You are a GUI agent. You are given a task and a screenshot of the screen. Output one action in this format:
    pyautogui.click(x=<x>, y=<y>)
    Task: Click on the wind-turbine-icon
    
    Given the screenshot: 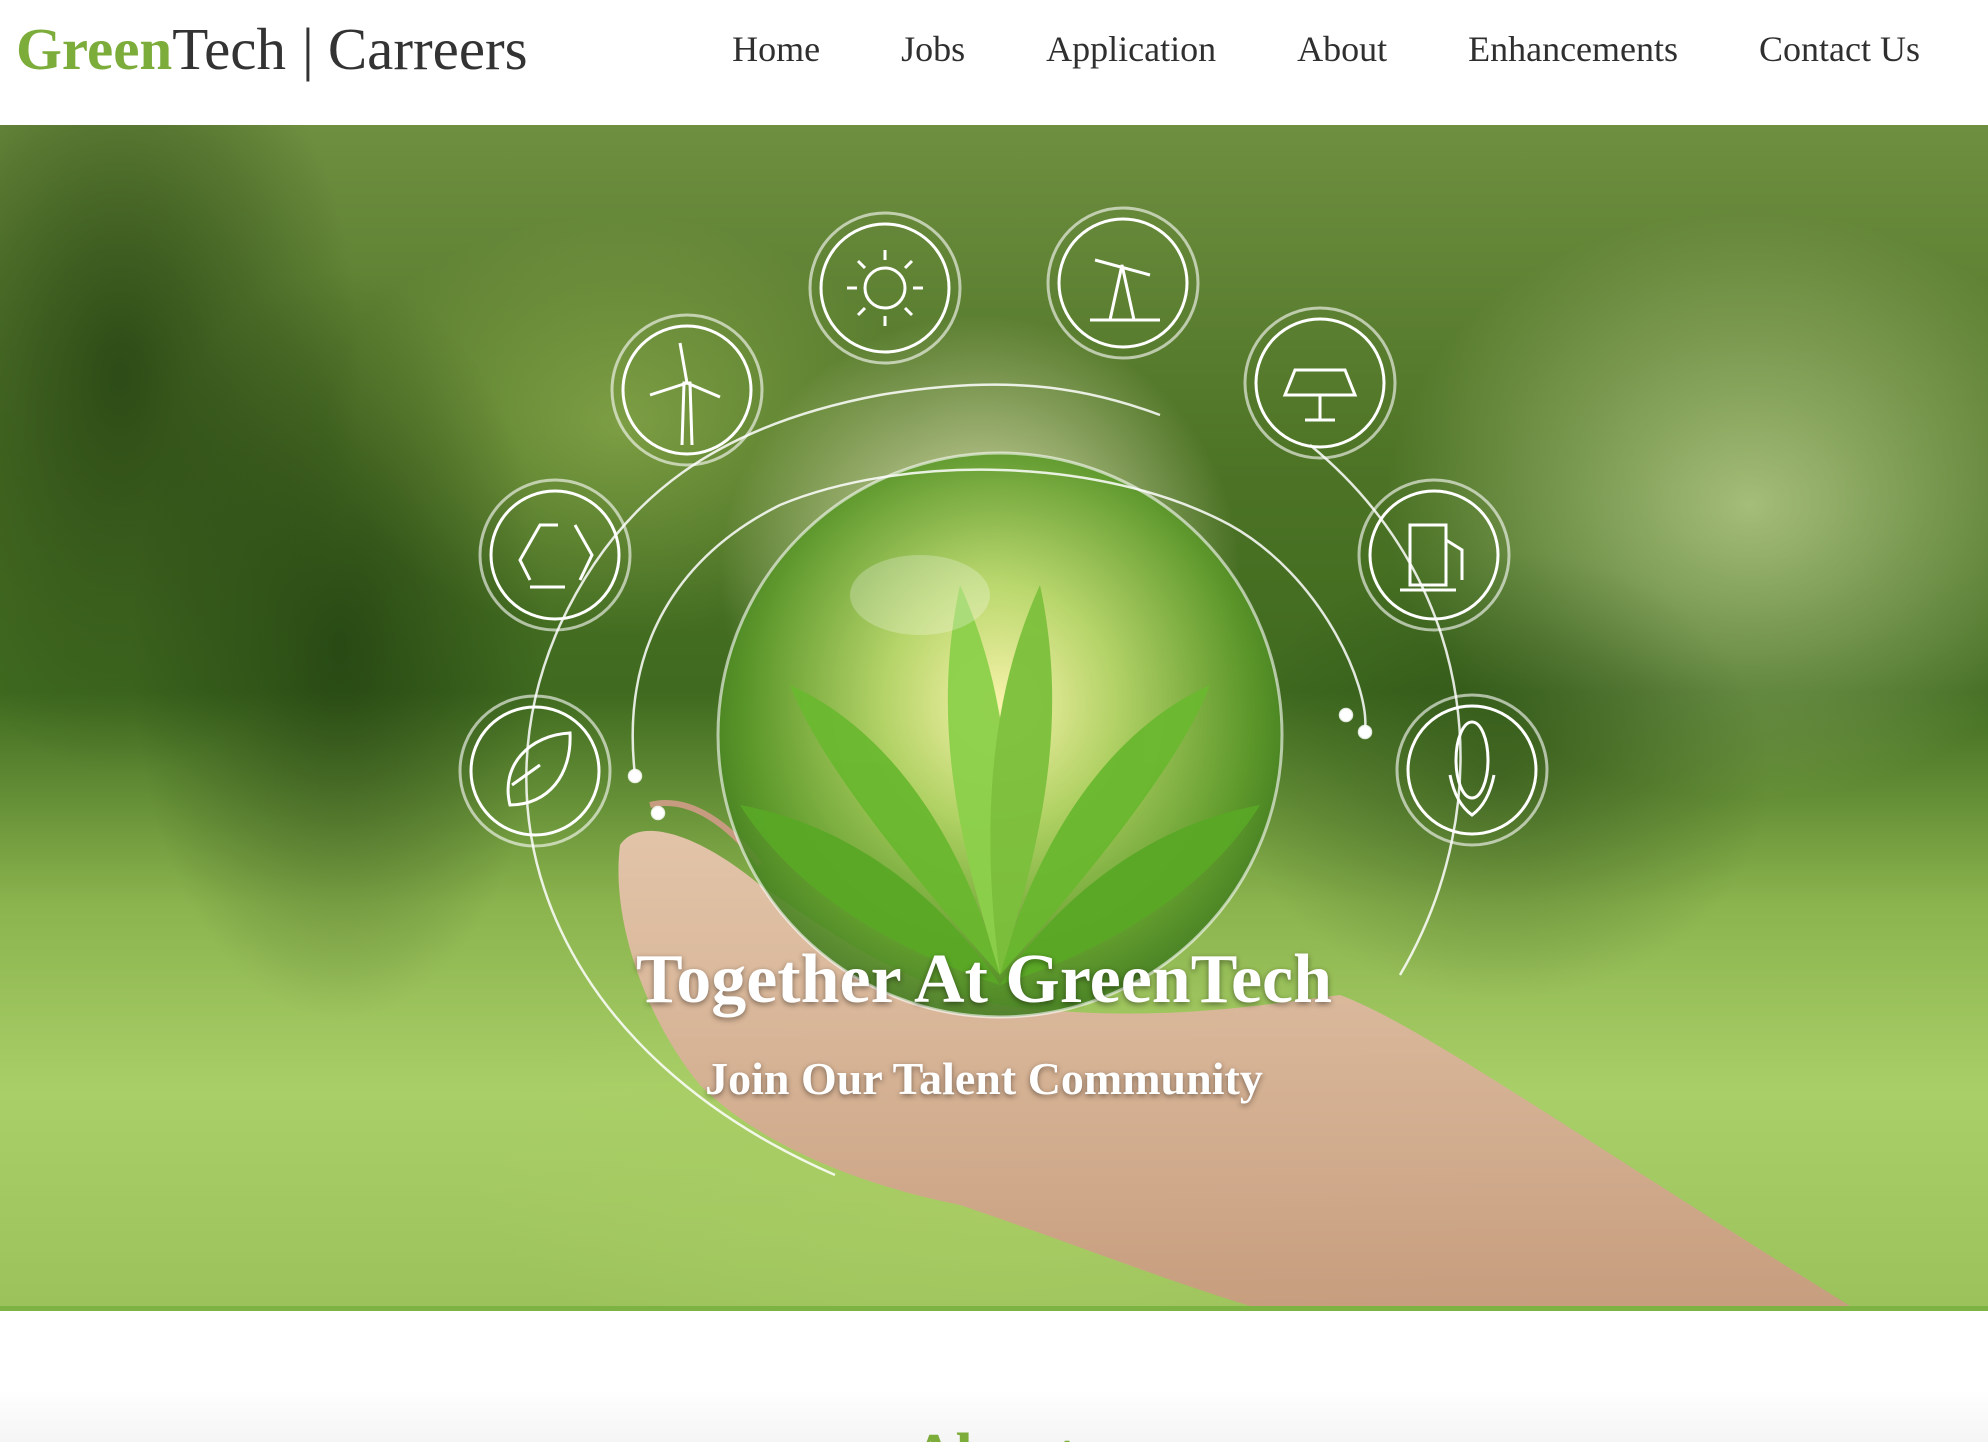 What is the action you would take?
    pyautogui.click(x=687, y=390)
    